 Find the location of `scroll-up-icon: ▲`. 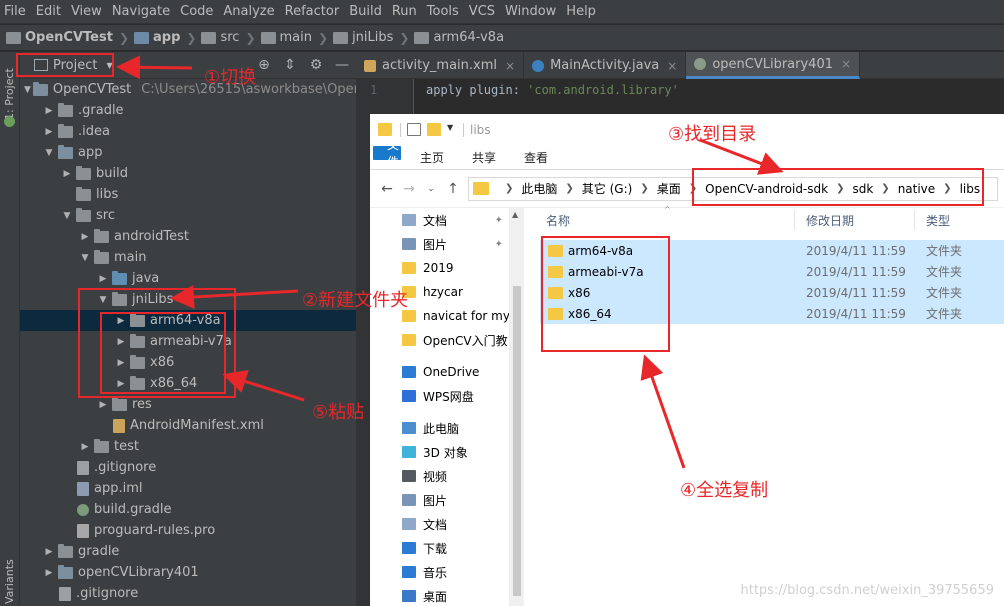

scroll-up-icon: ▲ is located at coordinates (515, 214).